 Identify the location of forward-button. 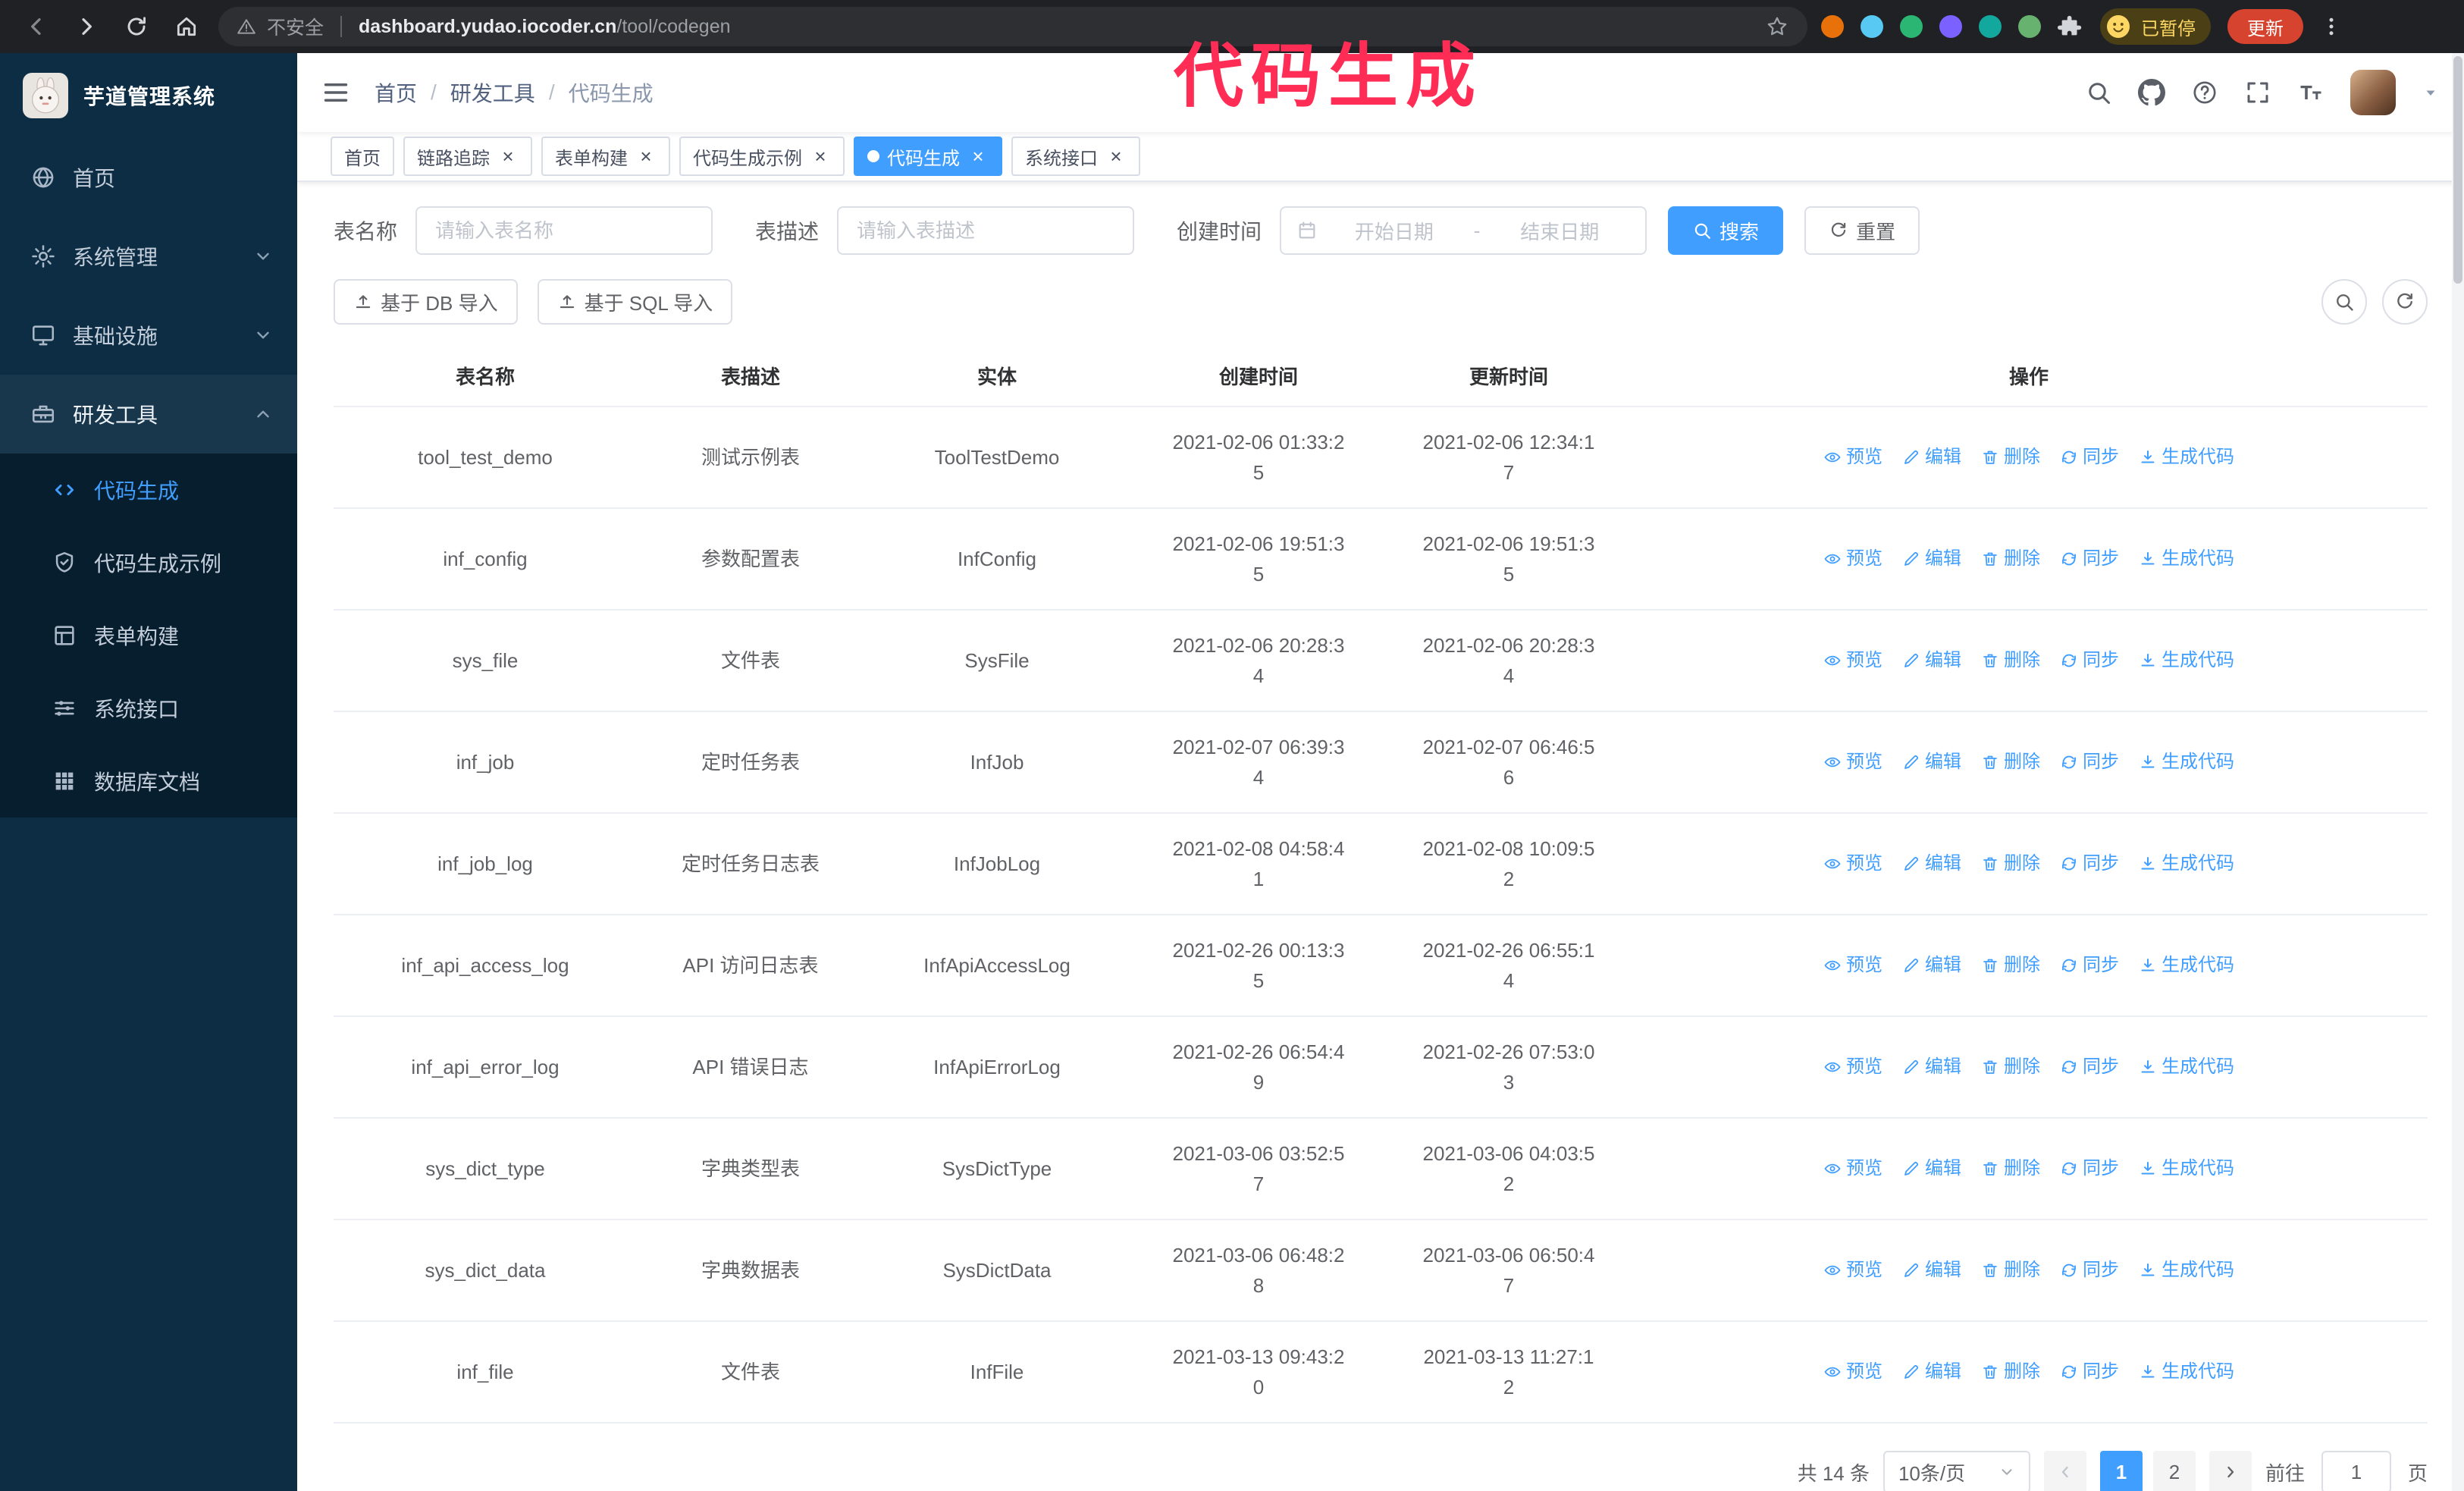
(86, 26).